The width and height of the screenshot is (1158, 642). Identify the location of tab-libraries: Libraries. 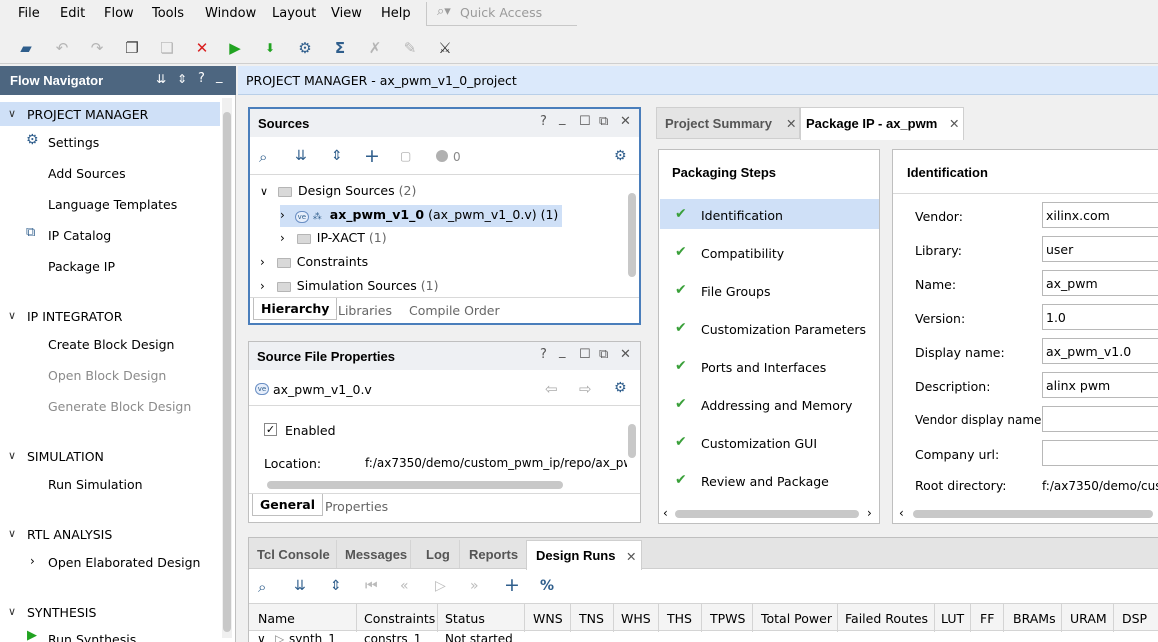
(365, 310).